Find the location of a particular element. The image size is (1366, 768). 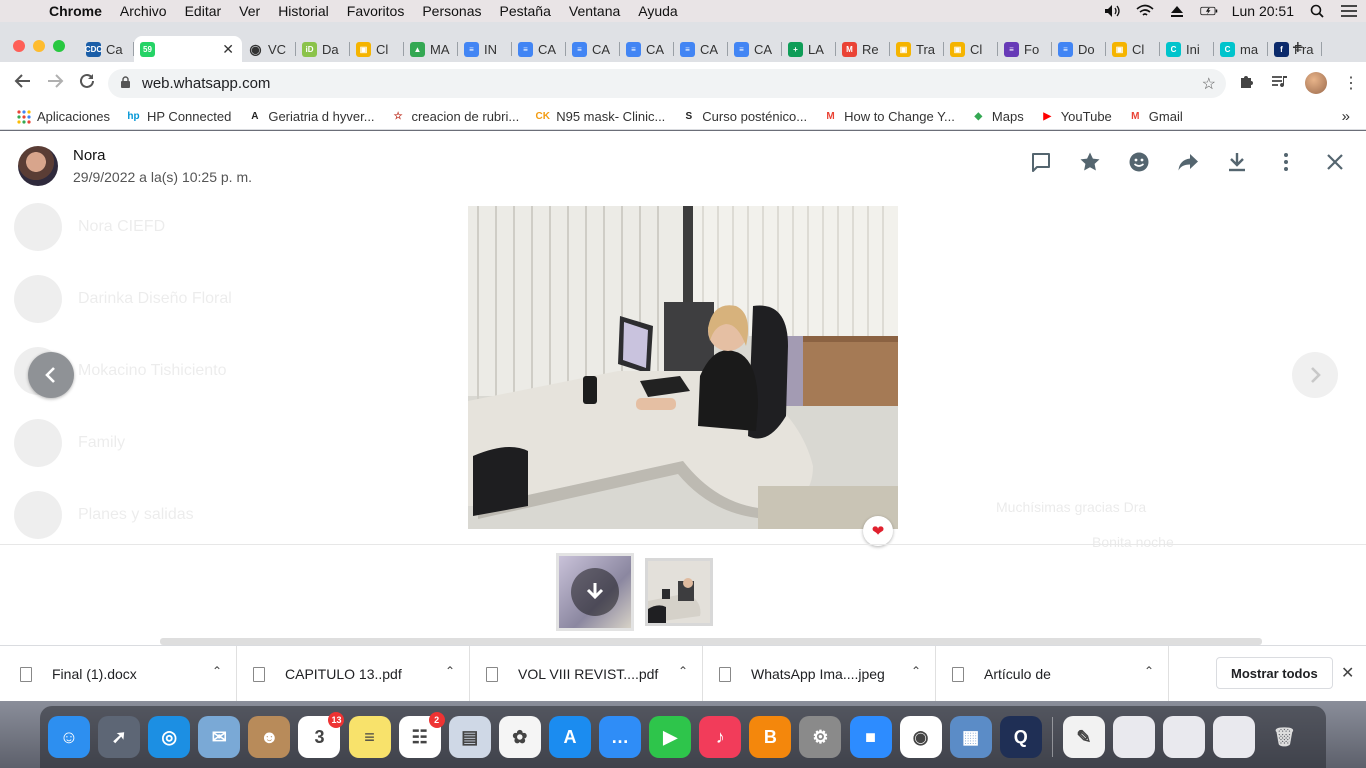

control-center-icon is located at coordinates (1349, 11).